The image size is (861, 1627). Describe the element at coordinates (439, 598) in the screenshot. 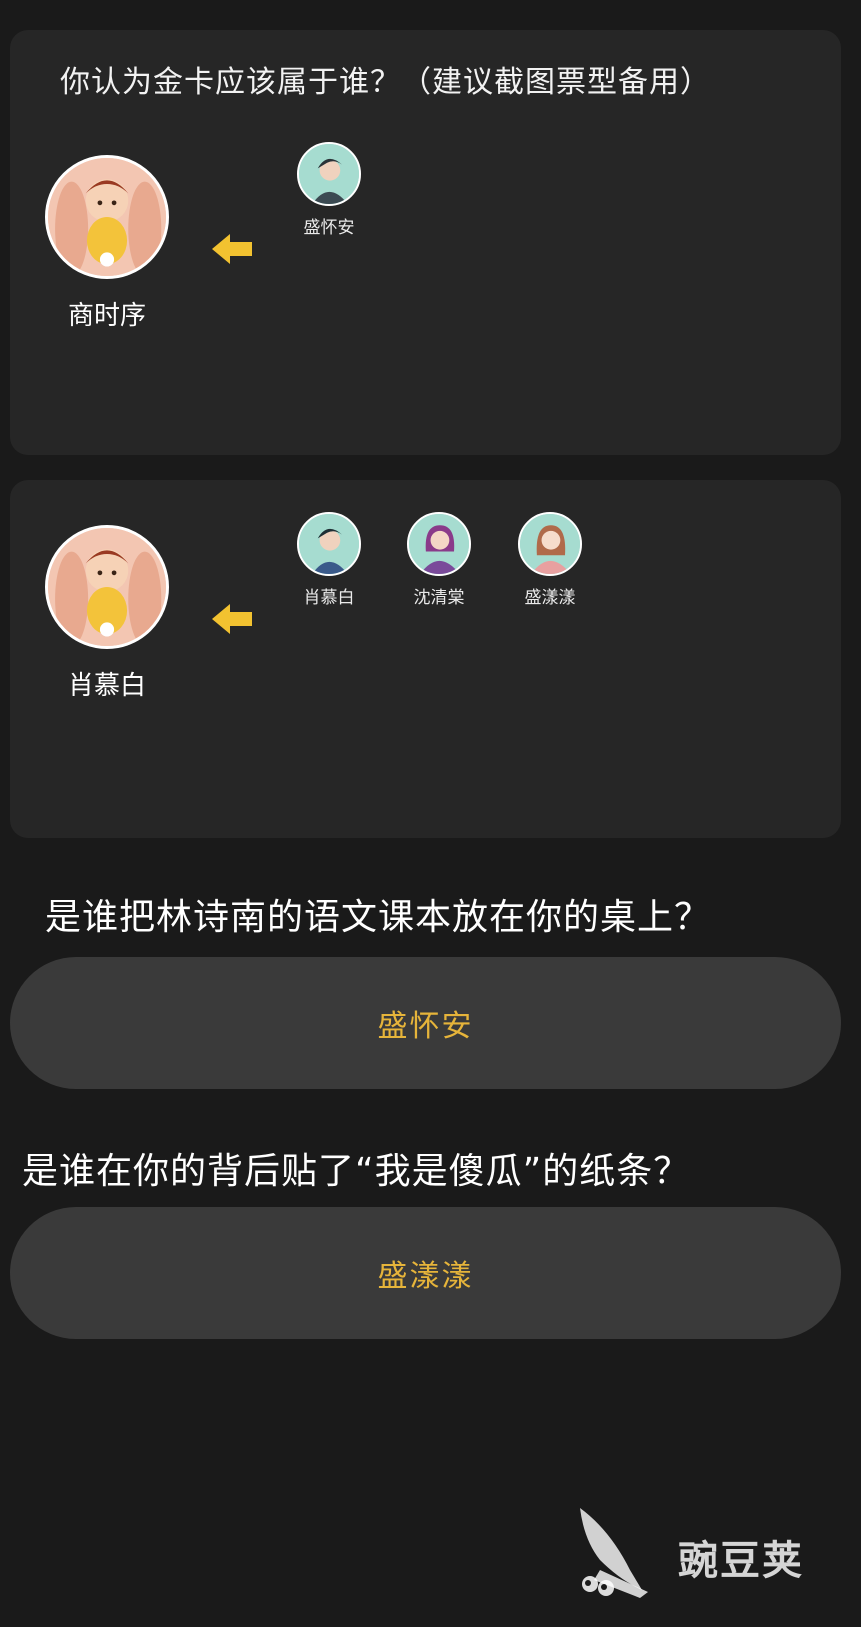

I see `candidate-name: 沈清棠` at that location.